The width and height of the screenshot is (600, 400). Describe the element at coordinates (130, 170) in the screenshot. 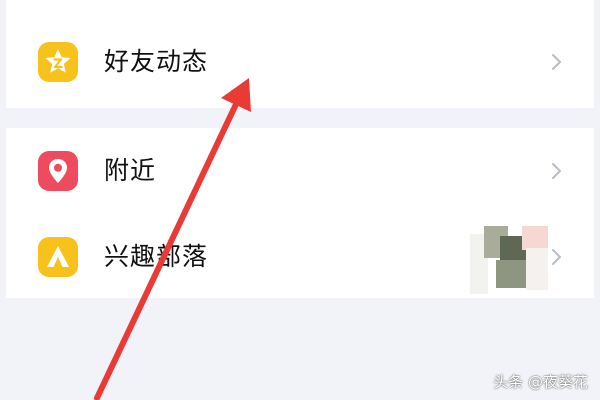

I see `menu-item-label: 附近` at that location.